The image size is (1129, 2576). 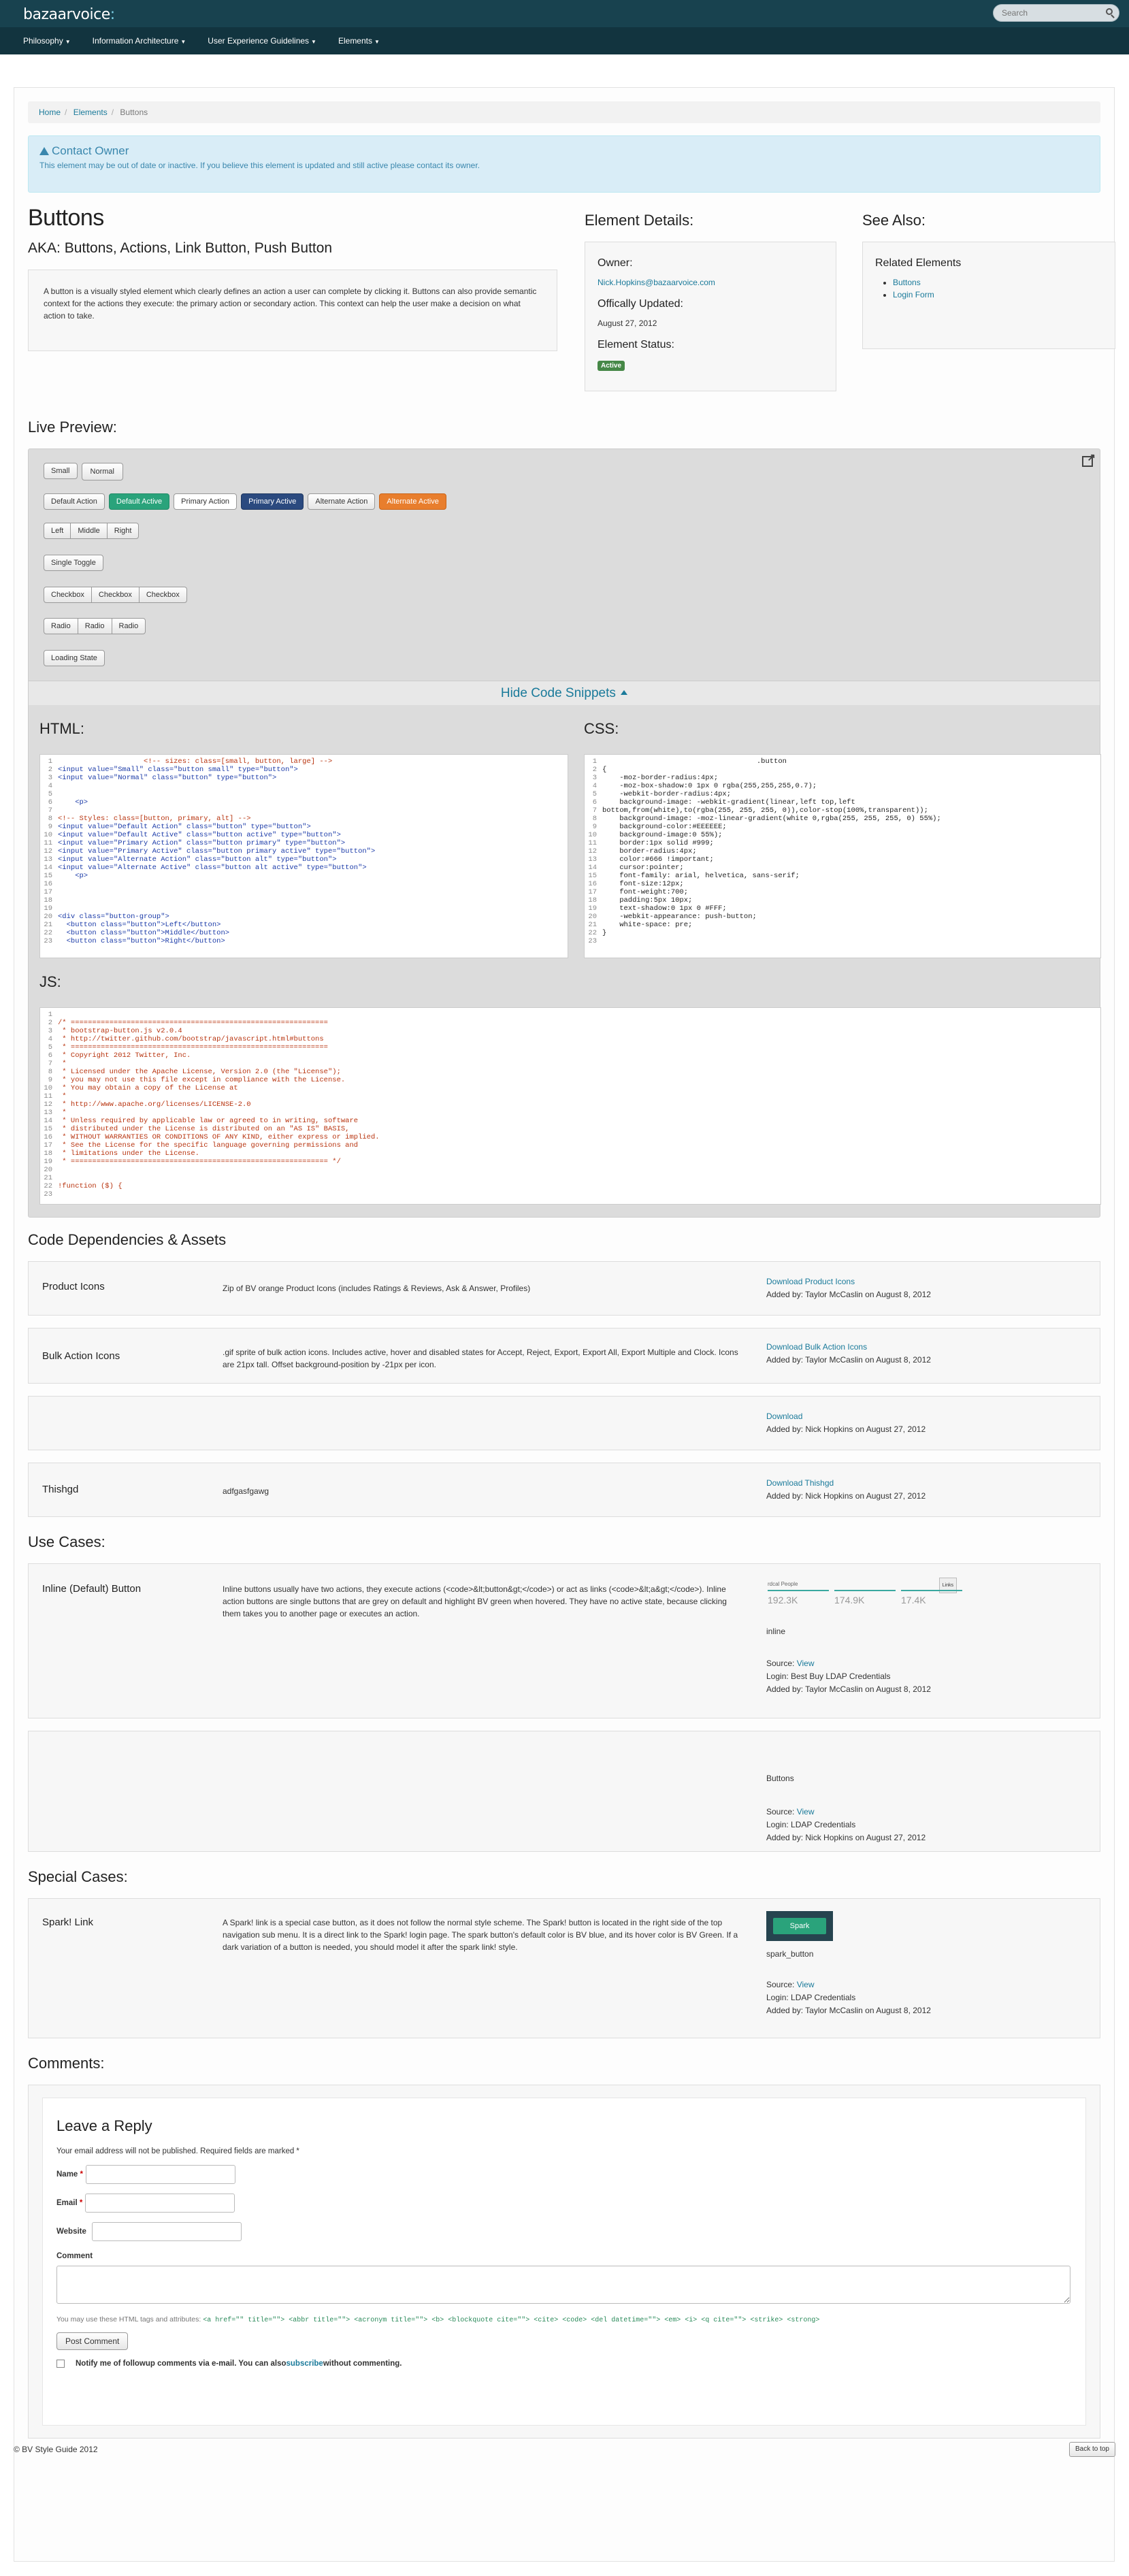 I want to click on nav-elements: Elements ▼, so click(x=359, y=40).